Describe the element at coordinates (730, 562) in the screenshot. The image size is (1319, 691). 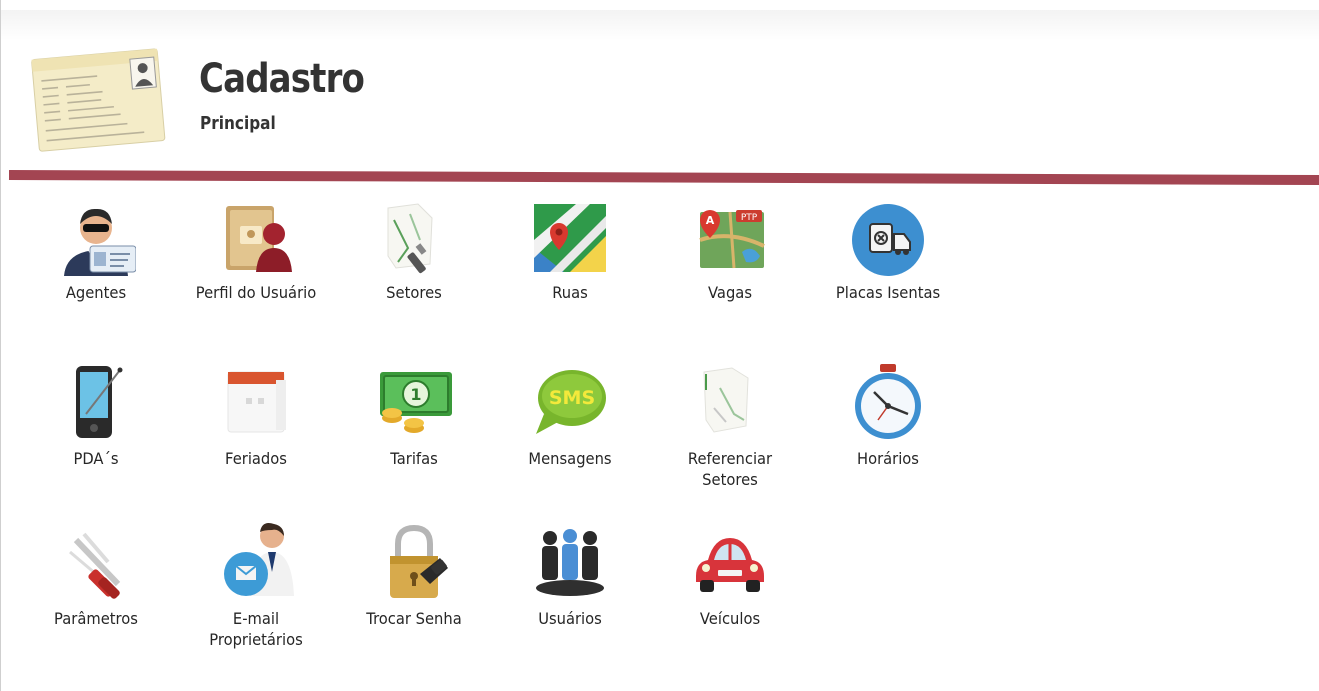
I see `car-icon` at that location.